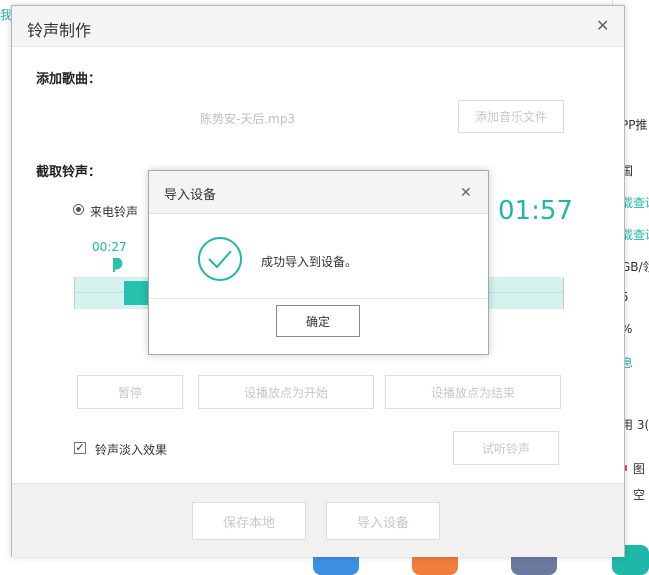  I want to click on dialog-titlebar: 铃声制作 ✕, so click(318, 26).